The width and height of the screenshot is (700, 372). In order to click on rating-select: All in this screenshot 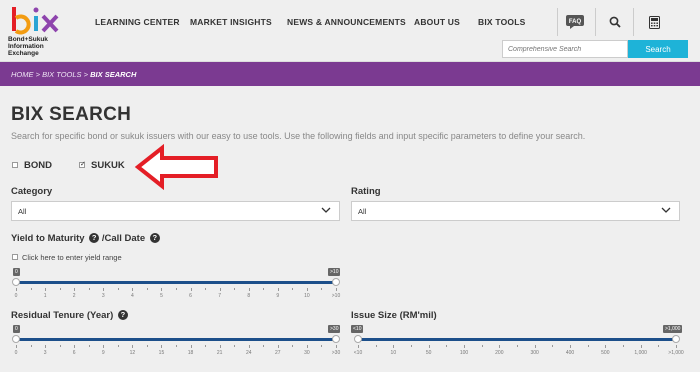, I will do `click(515, 211)`.